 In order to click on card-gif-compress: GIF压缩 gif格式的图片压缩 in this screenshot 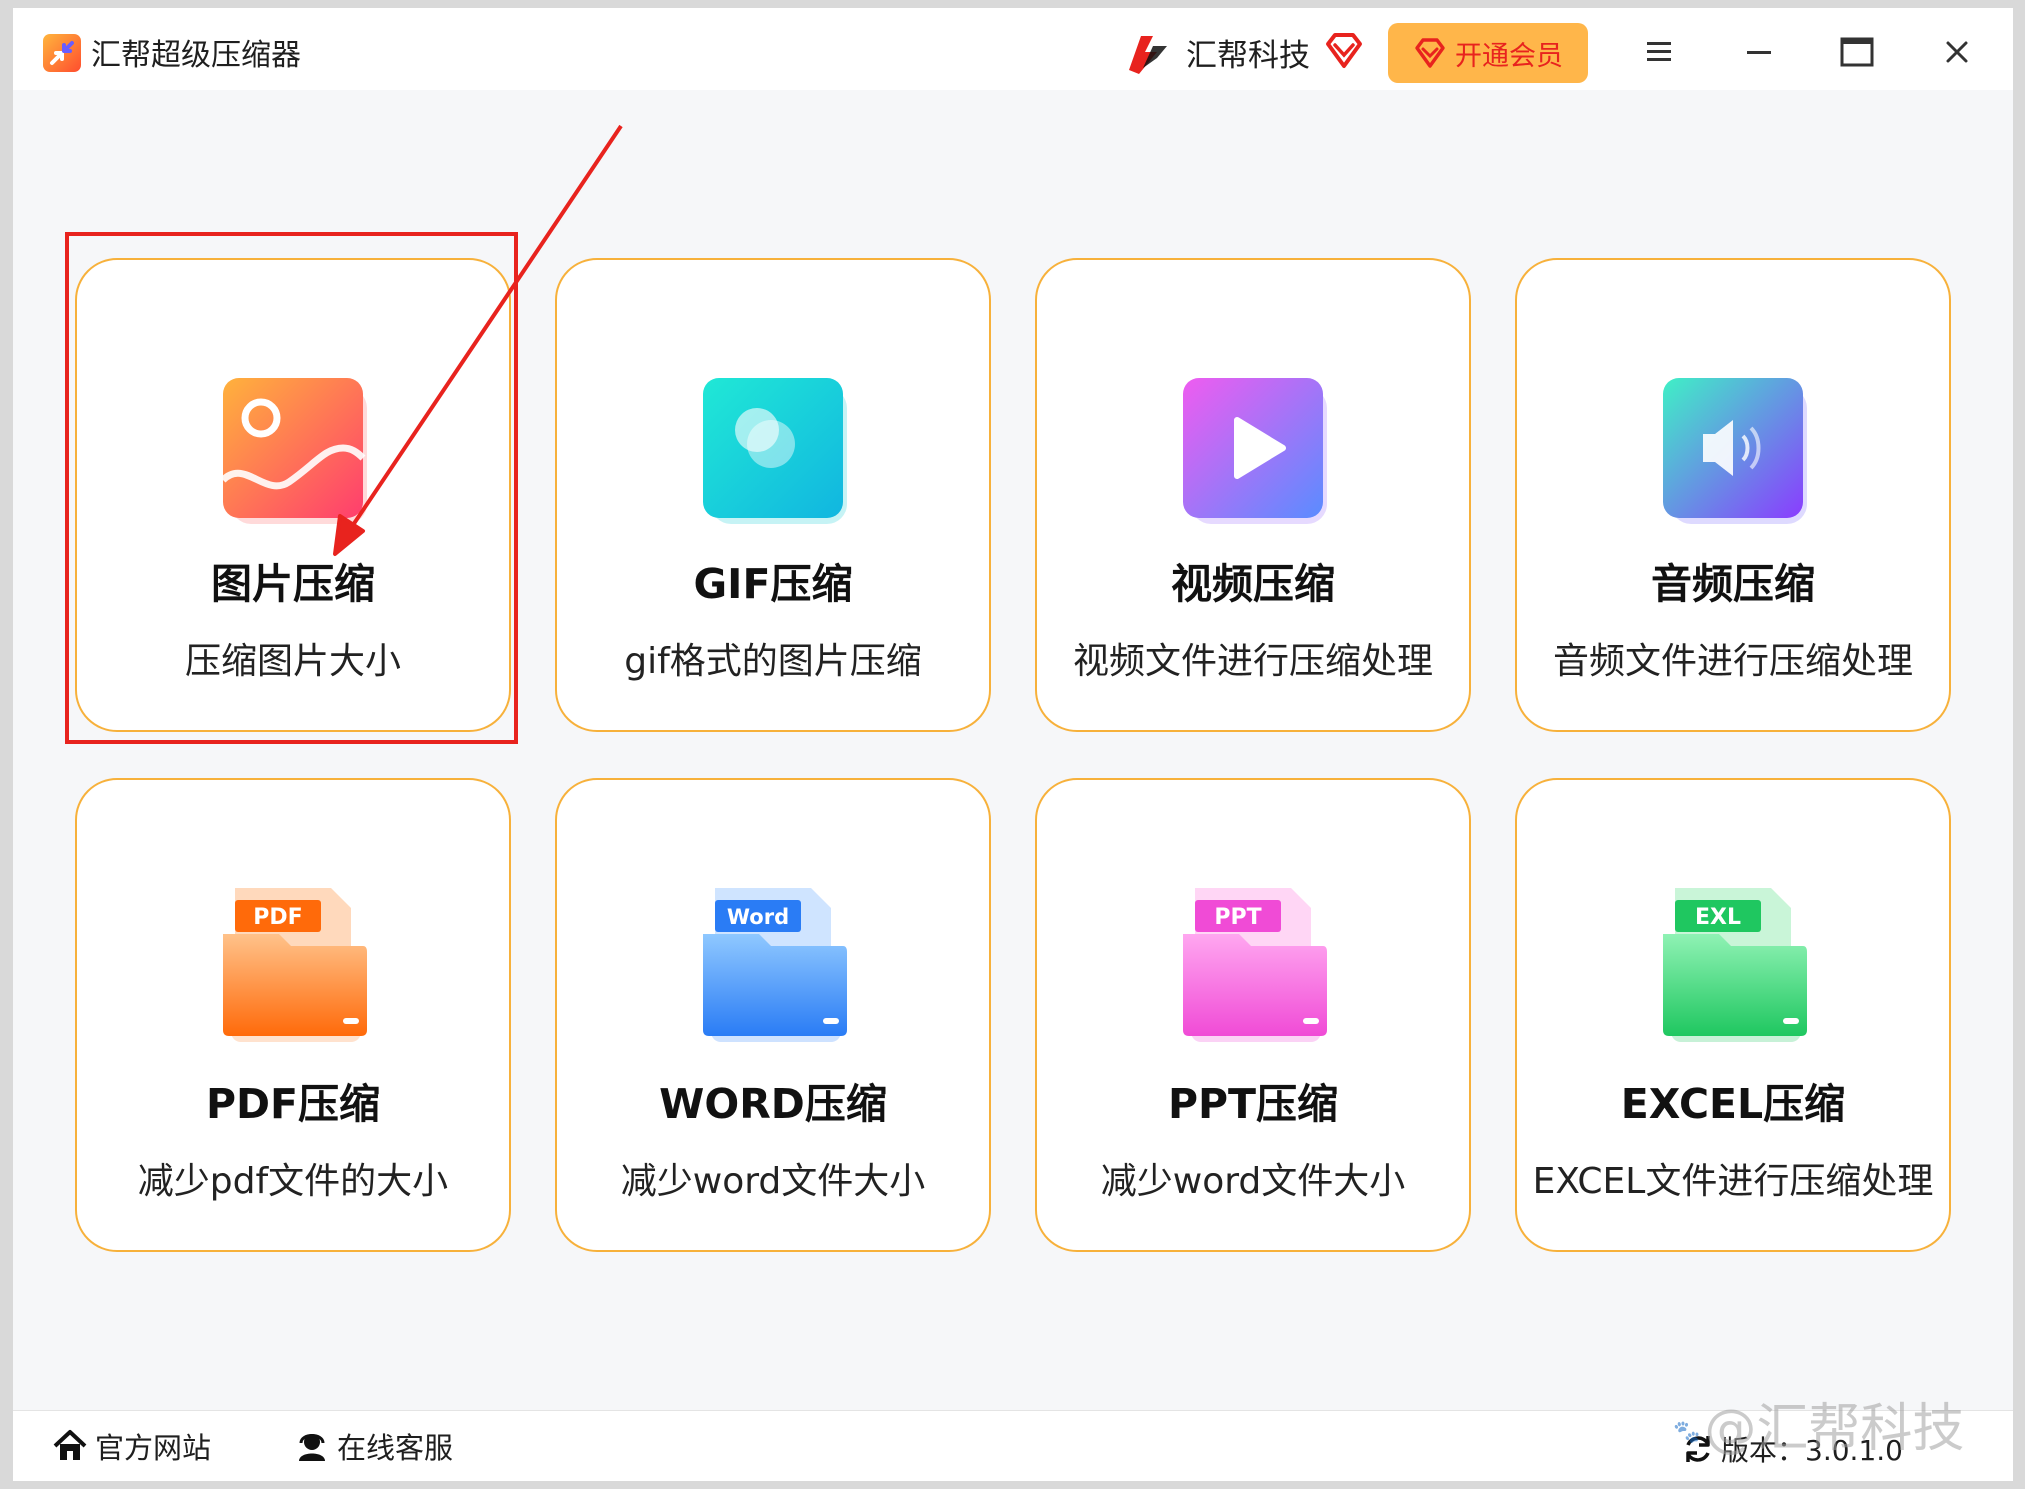, I will do `click(773, 495)`.